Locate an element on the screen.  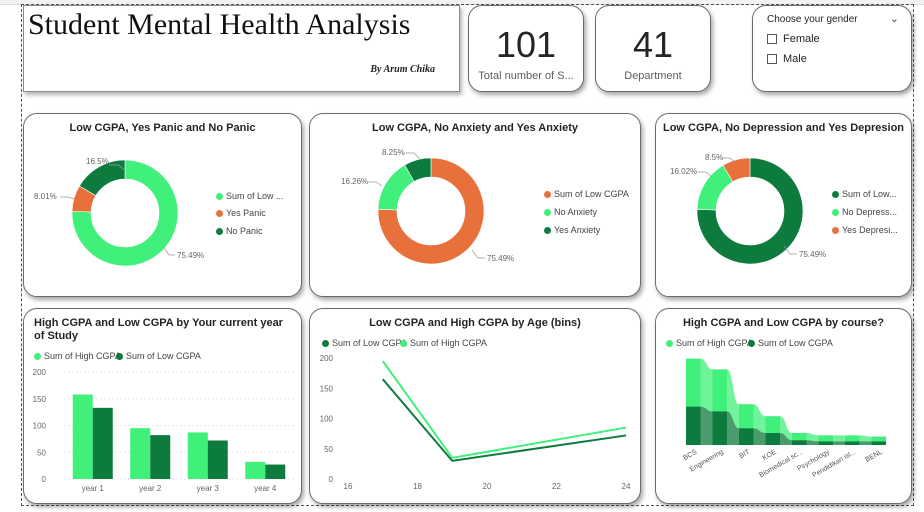
y-tick-label: 200 is located at coordinates (40, 372).